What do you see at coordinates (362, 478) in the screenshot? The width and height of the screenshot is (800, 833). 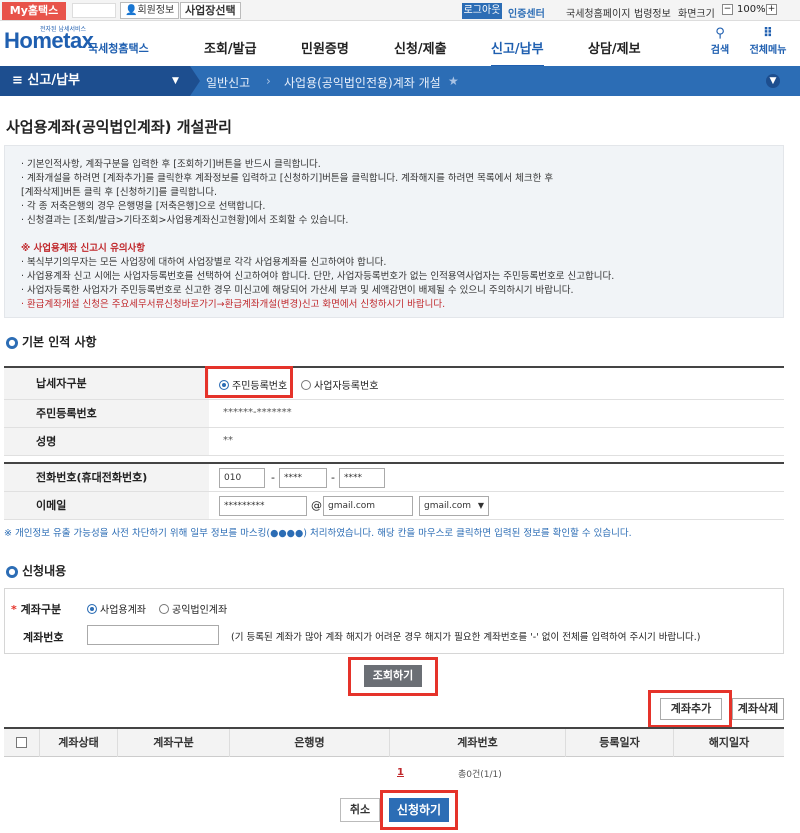 I see `phone-last-input: ****` at bounding box center [362, 478].